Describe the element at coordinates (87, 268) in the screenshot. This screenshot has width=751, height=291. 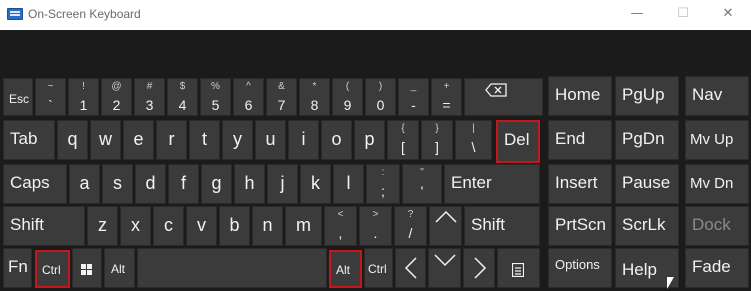
I see `key-windows` at that location.